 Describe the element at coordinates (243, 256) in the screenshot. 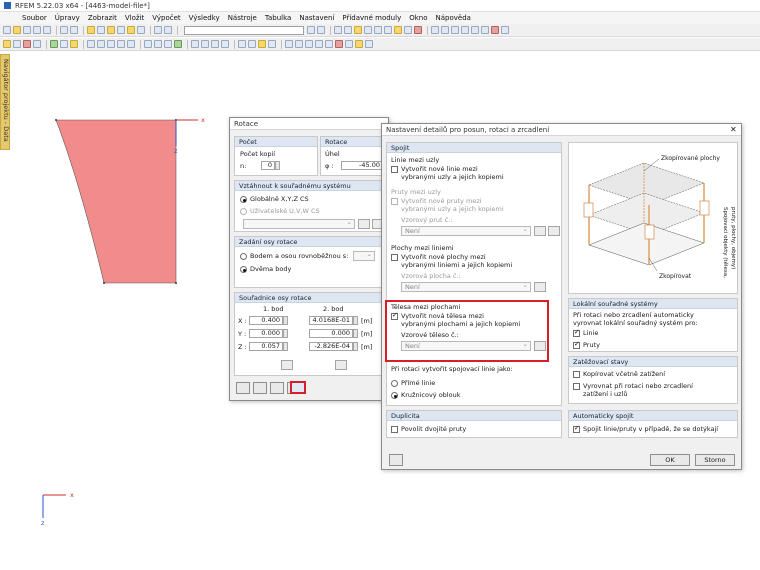

I see `axis-parallel-radio` at that location.